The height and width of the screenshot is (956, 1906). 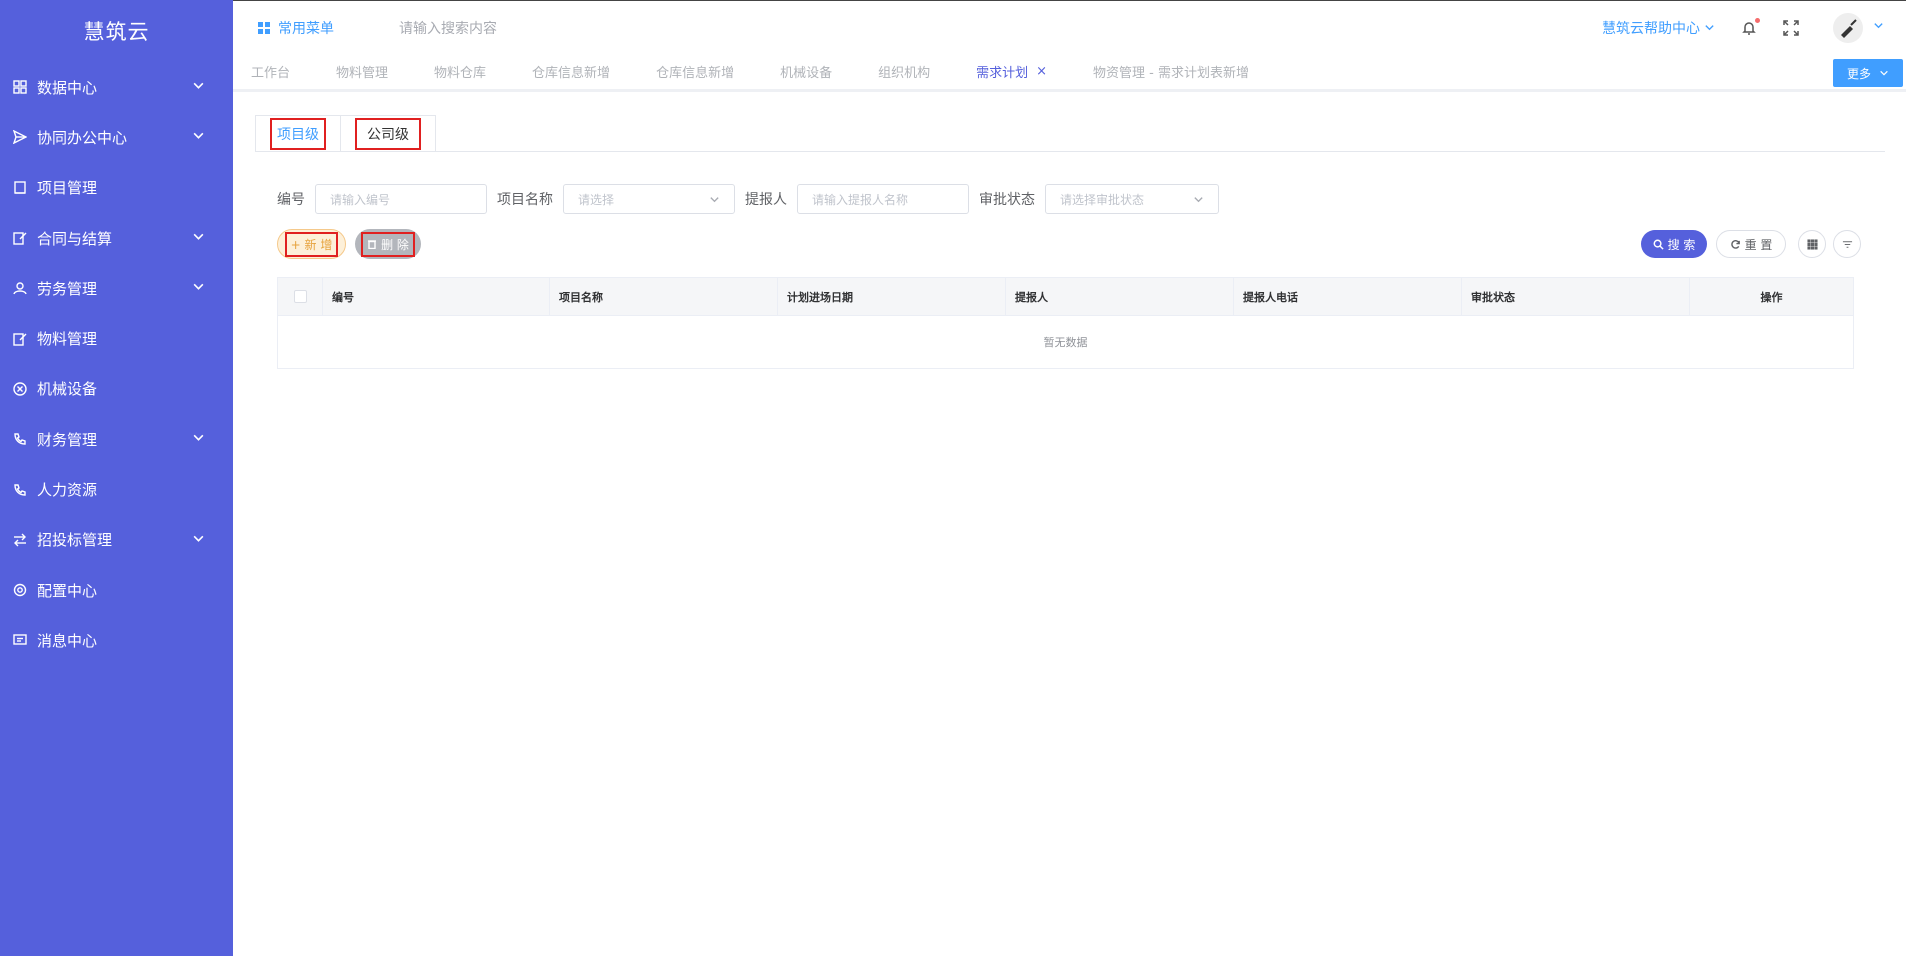 I want to click on more-tabs-button: 更多, so click(x=1868, y=73).